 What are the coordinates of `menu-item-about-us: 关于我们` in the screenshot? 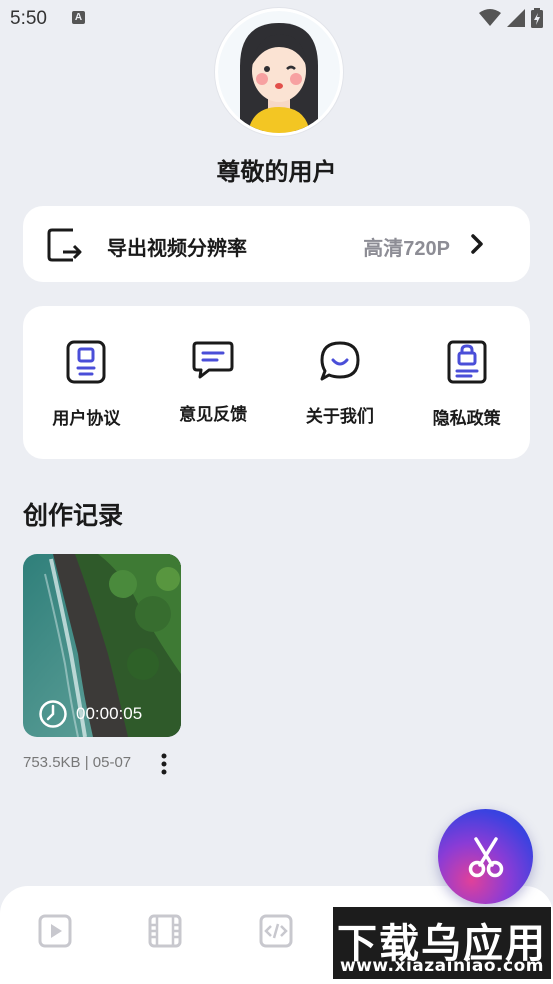 It's located at (340, 382).